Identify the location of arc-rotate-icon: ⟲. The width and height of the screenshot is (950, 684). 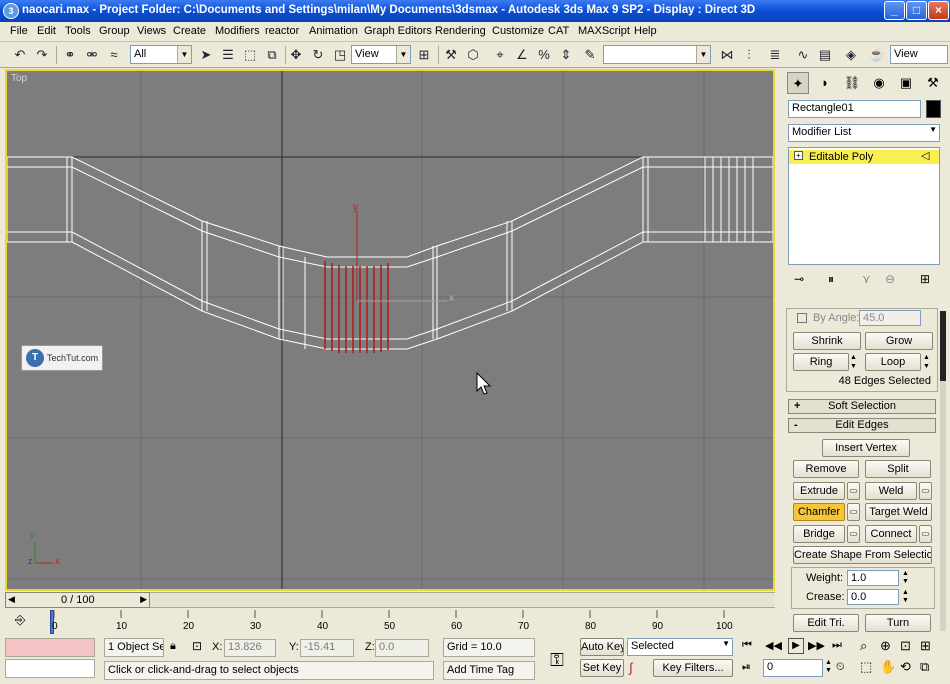
(905, 667).